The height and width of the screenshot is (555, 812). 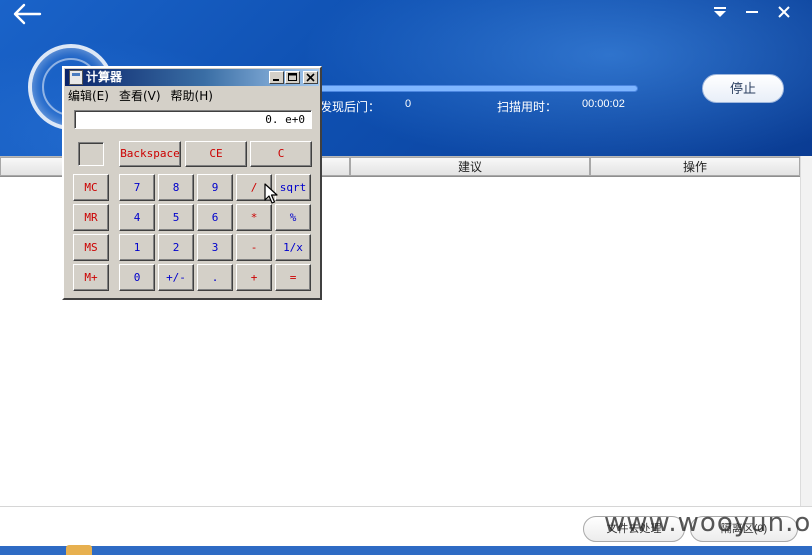 I want to click on calculator-titlebar: 计算器, so click(x=192, y=77).